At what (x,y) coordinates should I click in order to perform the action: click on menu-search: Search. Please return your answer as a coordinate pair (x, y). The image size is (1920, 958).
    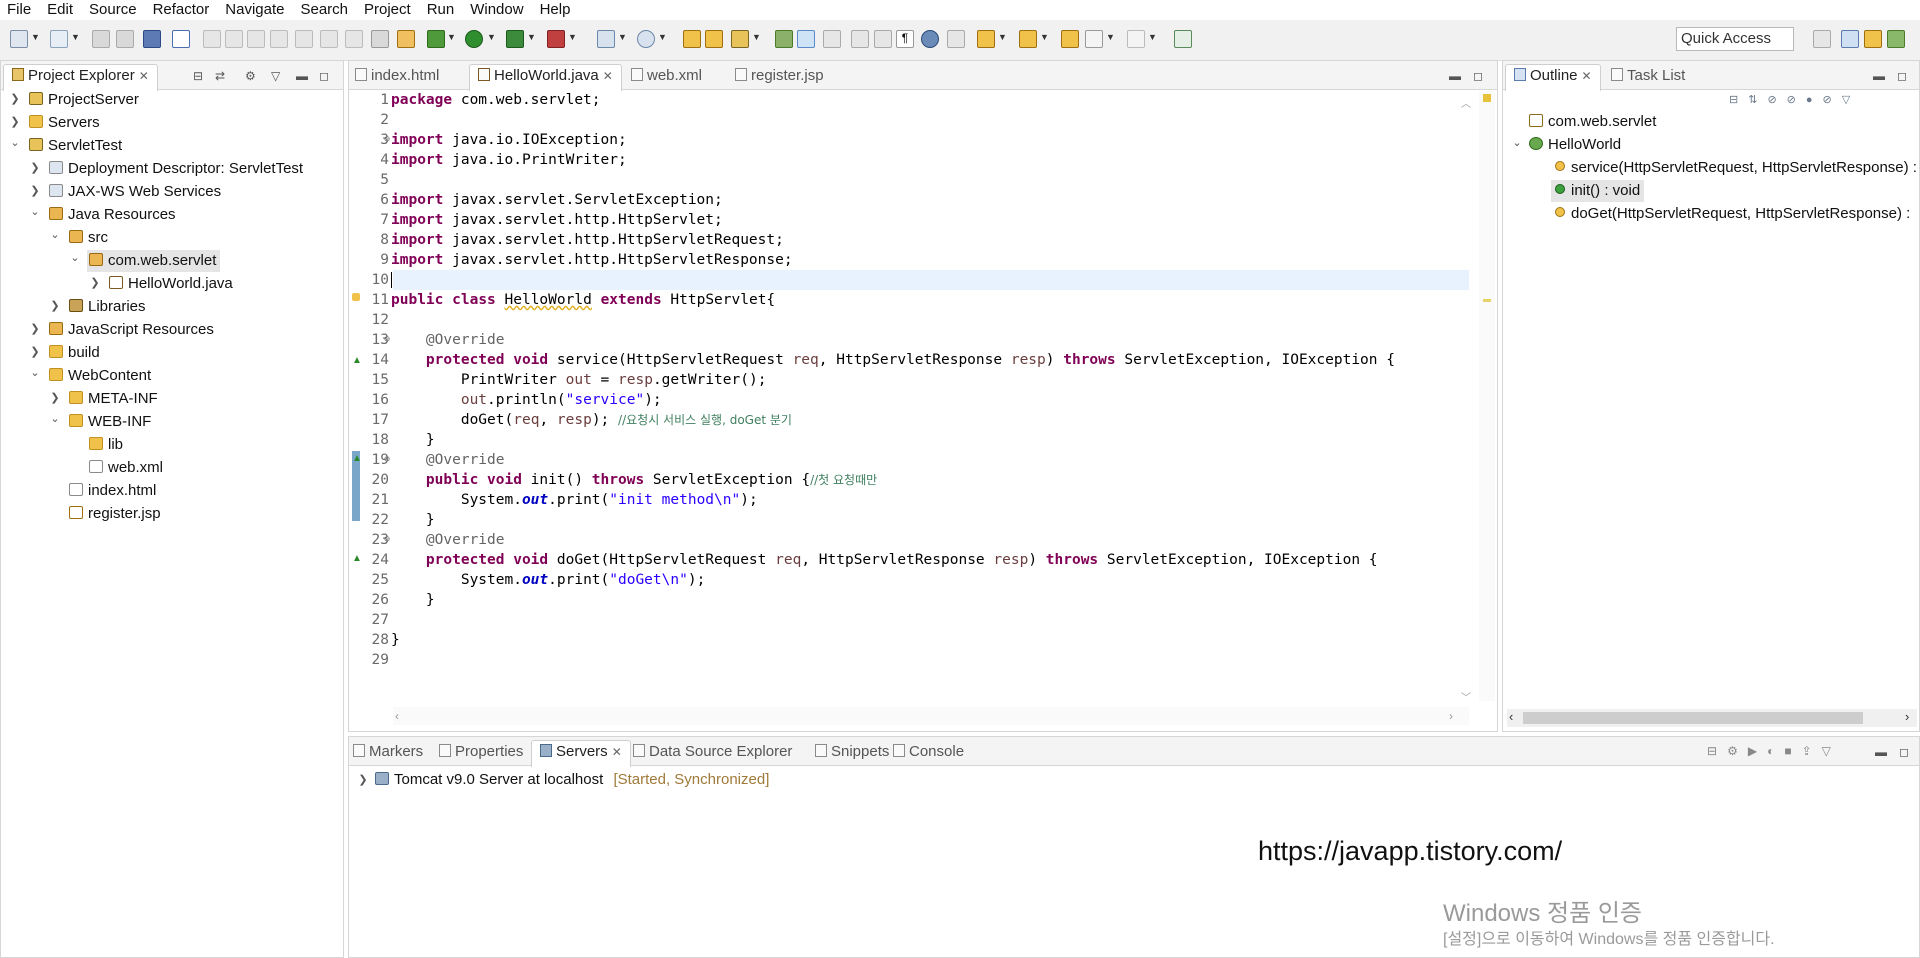
    Looking at the image, I should click on (325, 10).